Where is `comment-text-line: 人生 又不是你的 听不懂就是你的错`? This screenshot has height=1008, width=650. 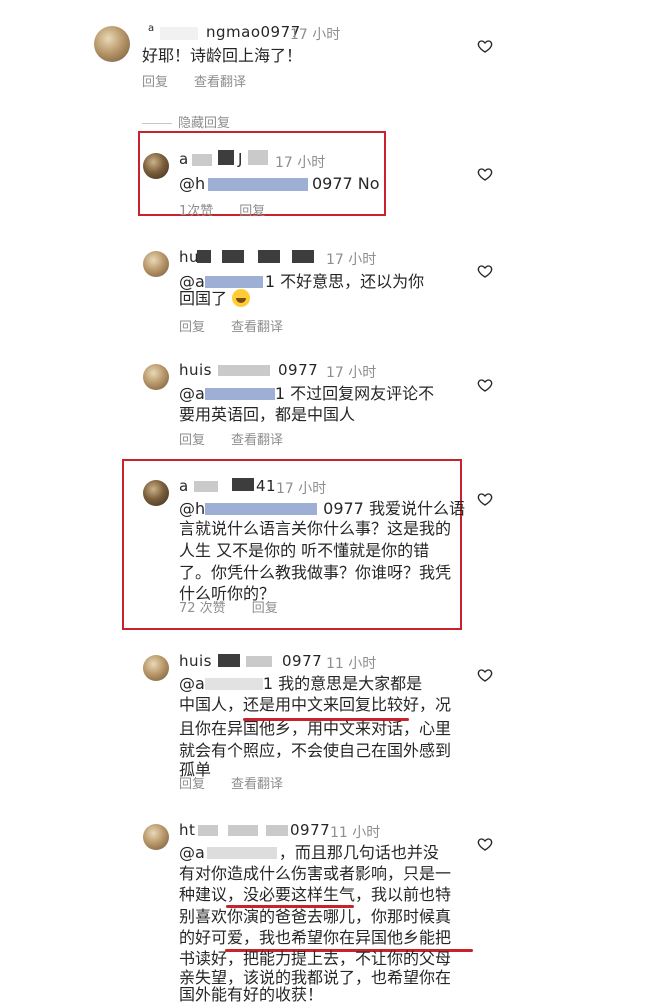
comment-text-line: 人生 又不是你的 听不懂就是你的错 is located at coordinates (304, 550).